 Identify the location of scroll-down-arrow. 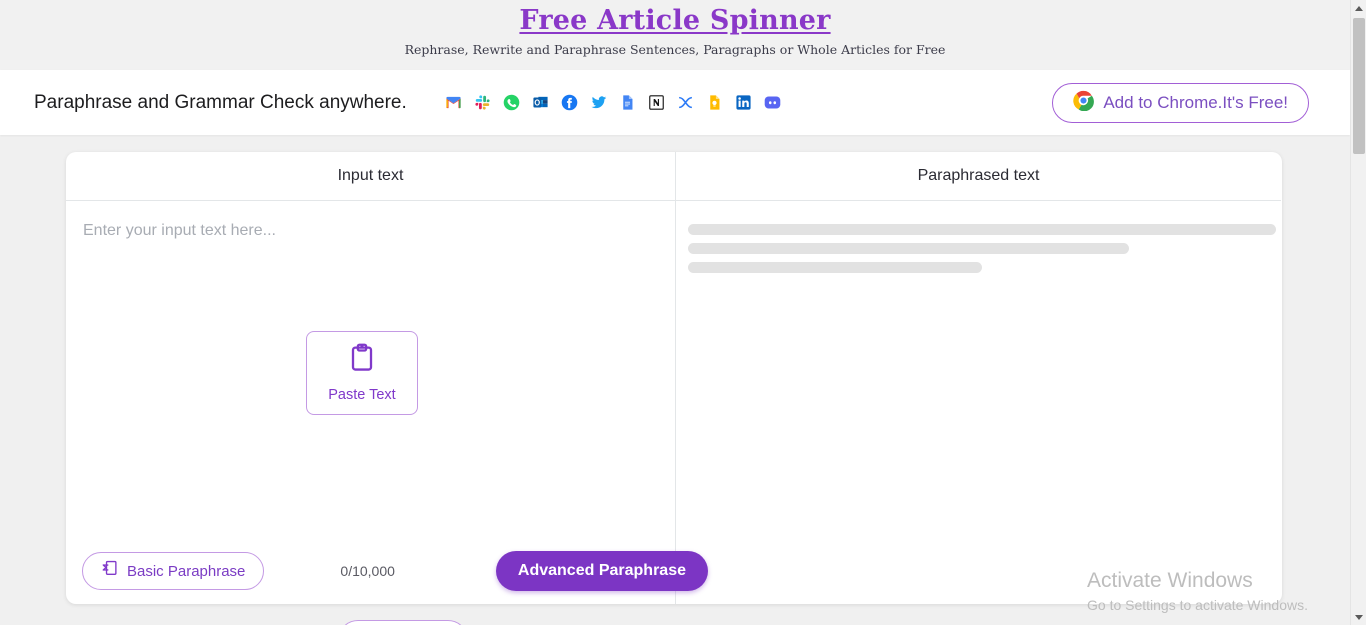
(1358, 617).